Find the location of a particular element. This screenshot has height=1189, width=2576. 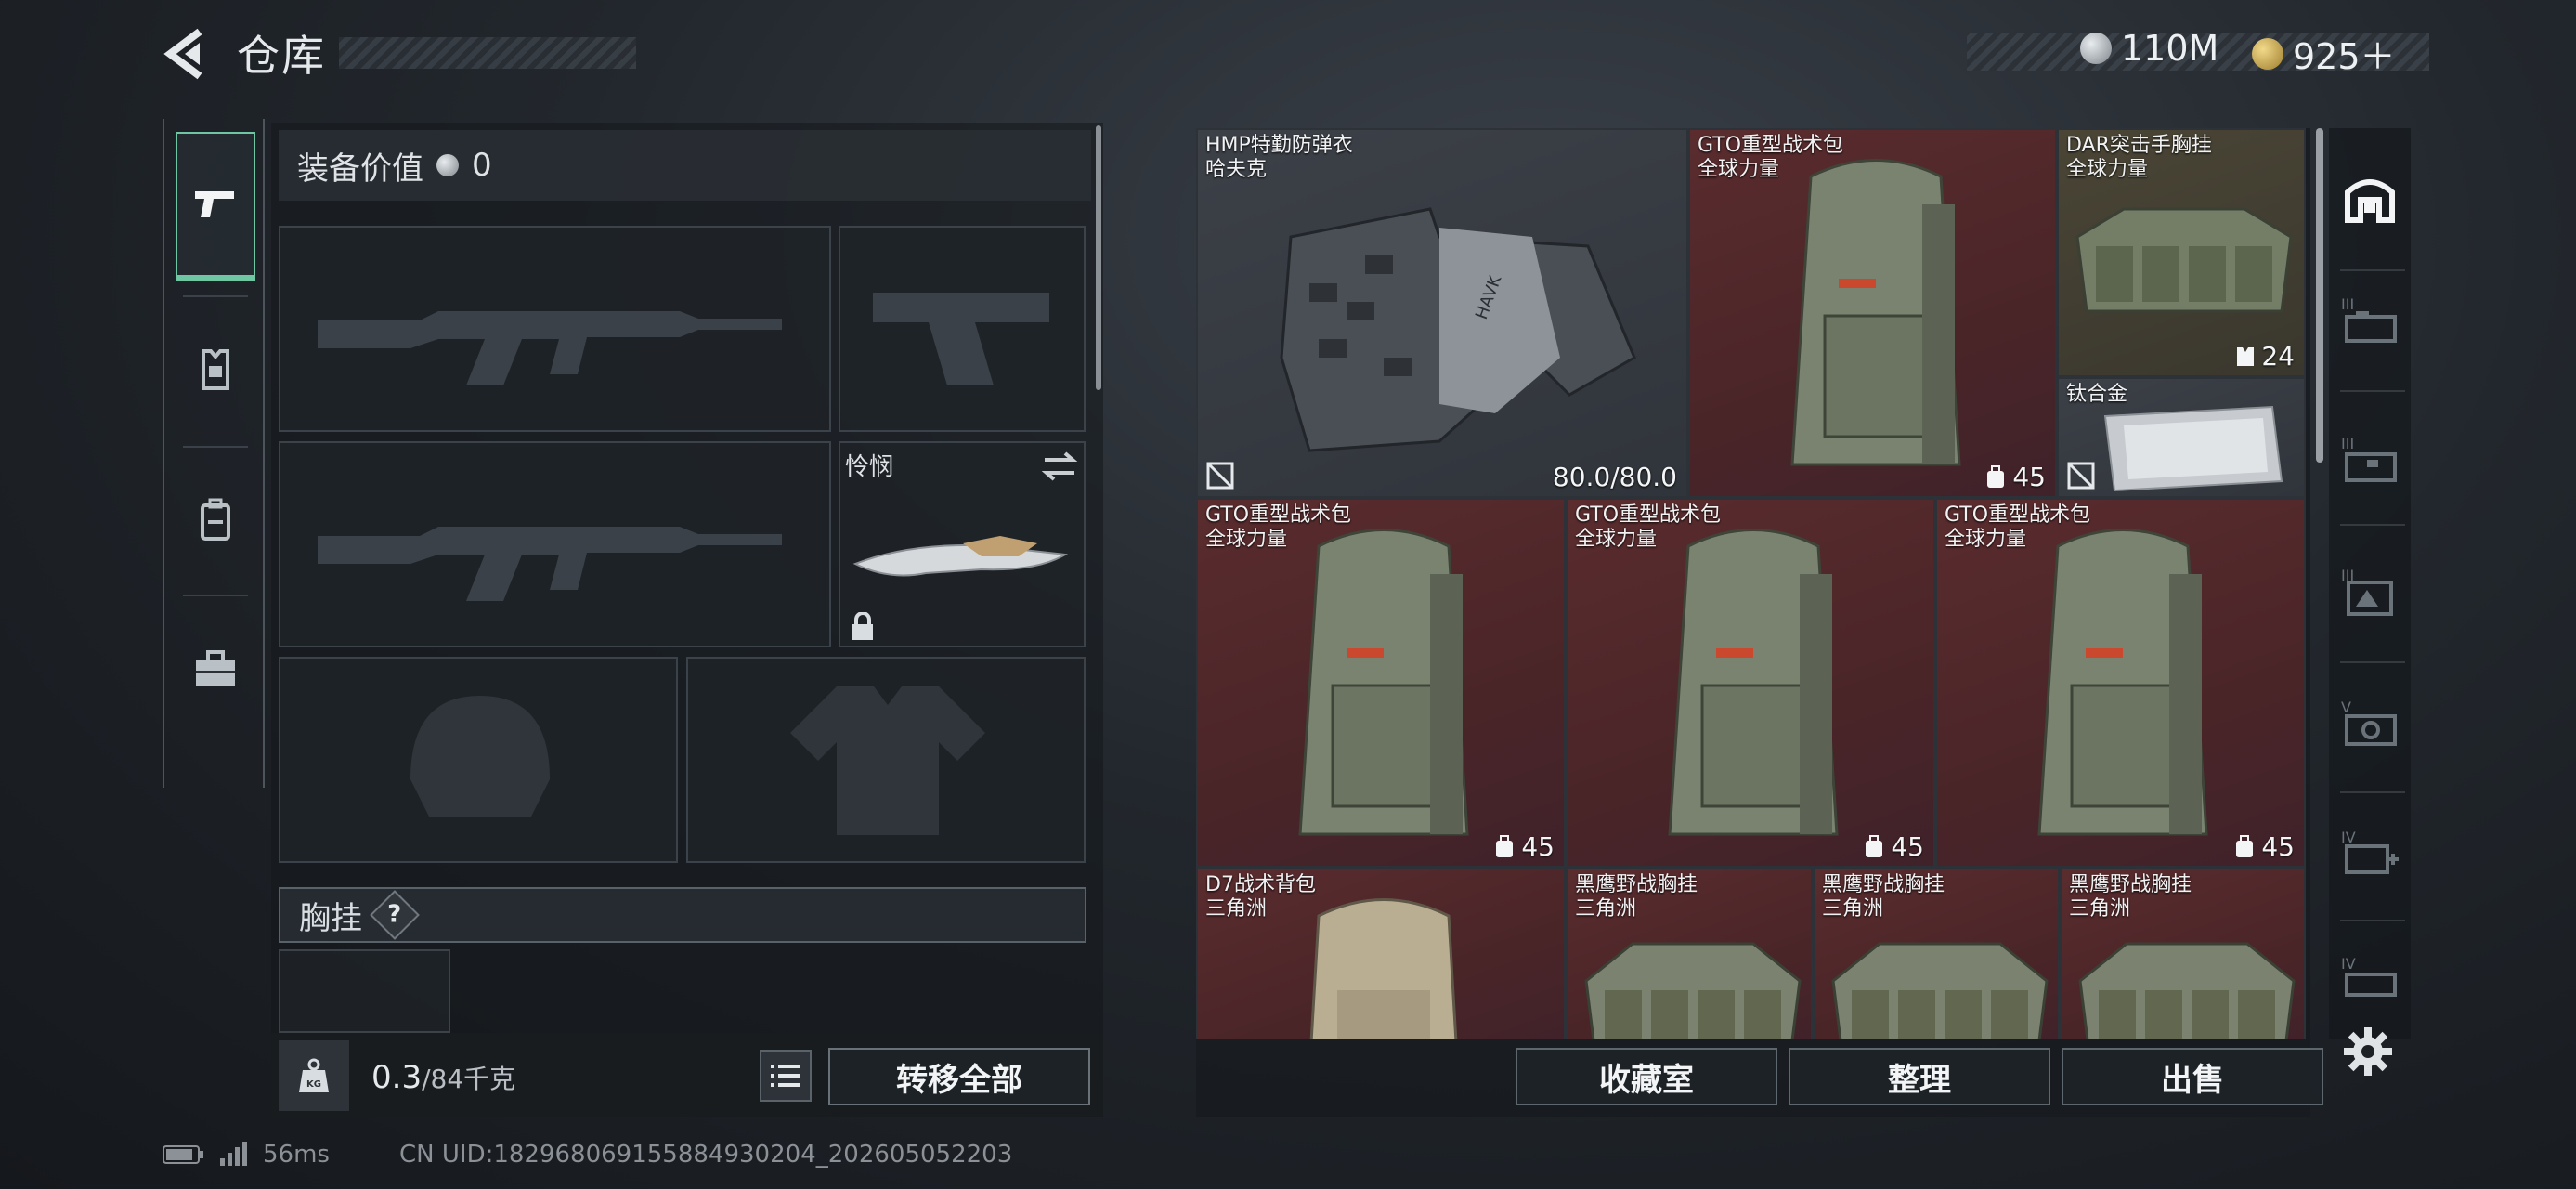

container-tab-3: III is located at coordinates (2369, 592).